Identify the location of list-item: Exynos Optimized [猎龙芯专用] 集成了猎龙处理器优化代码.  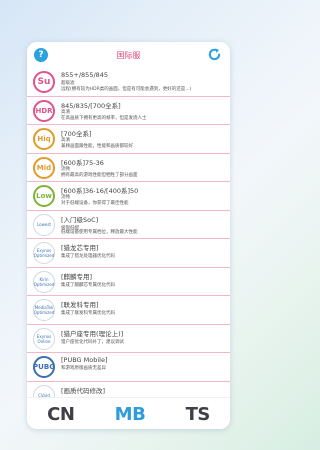
(128, 253).